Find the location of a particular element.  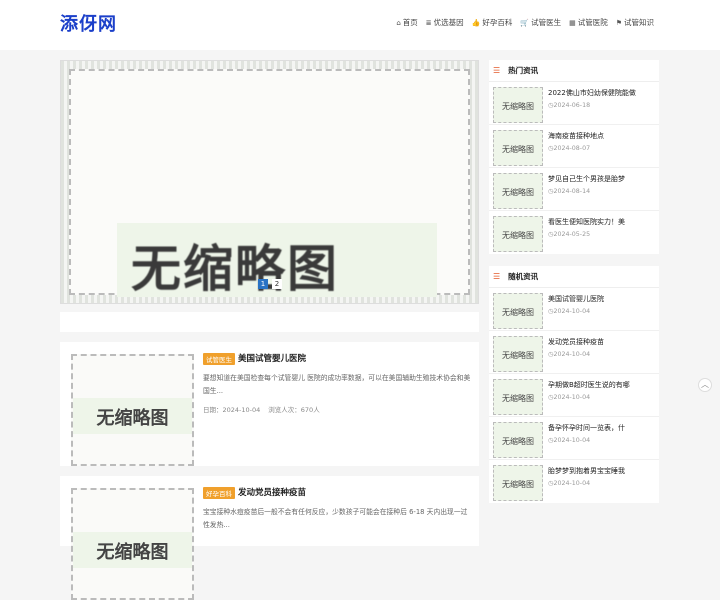

post-date: 日期：2024-10-04 is located at coordinates (232, 410).